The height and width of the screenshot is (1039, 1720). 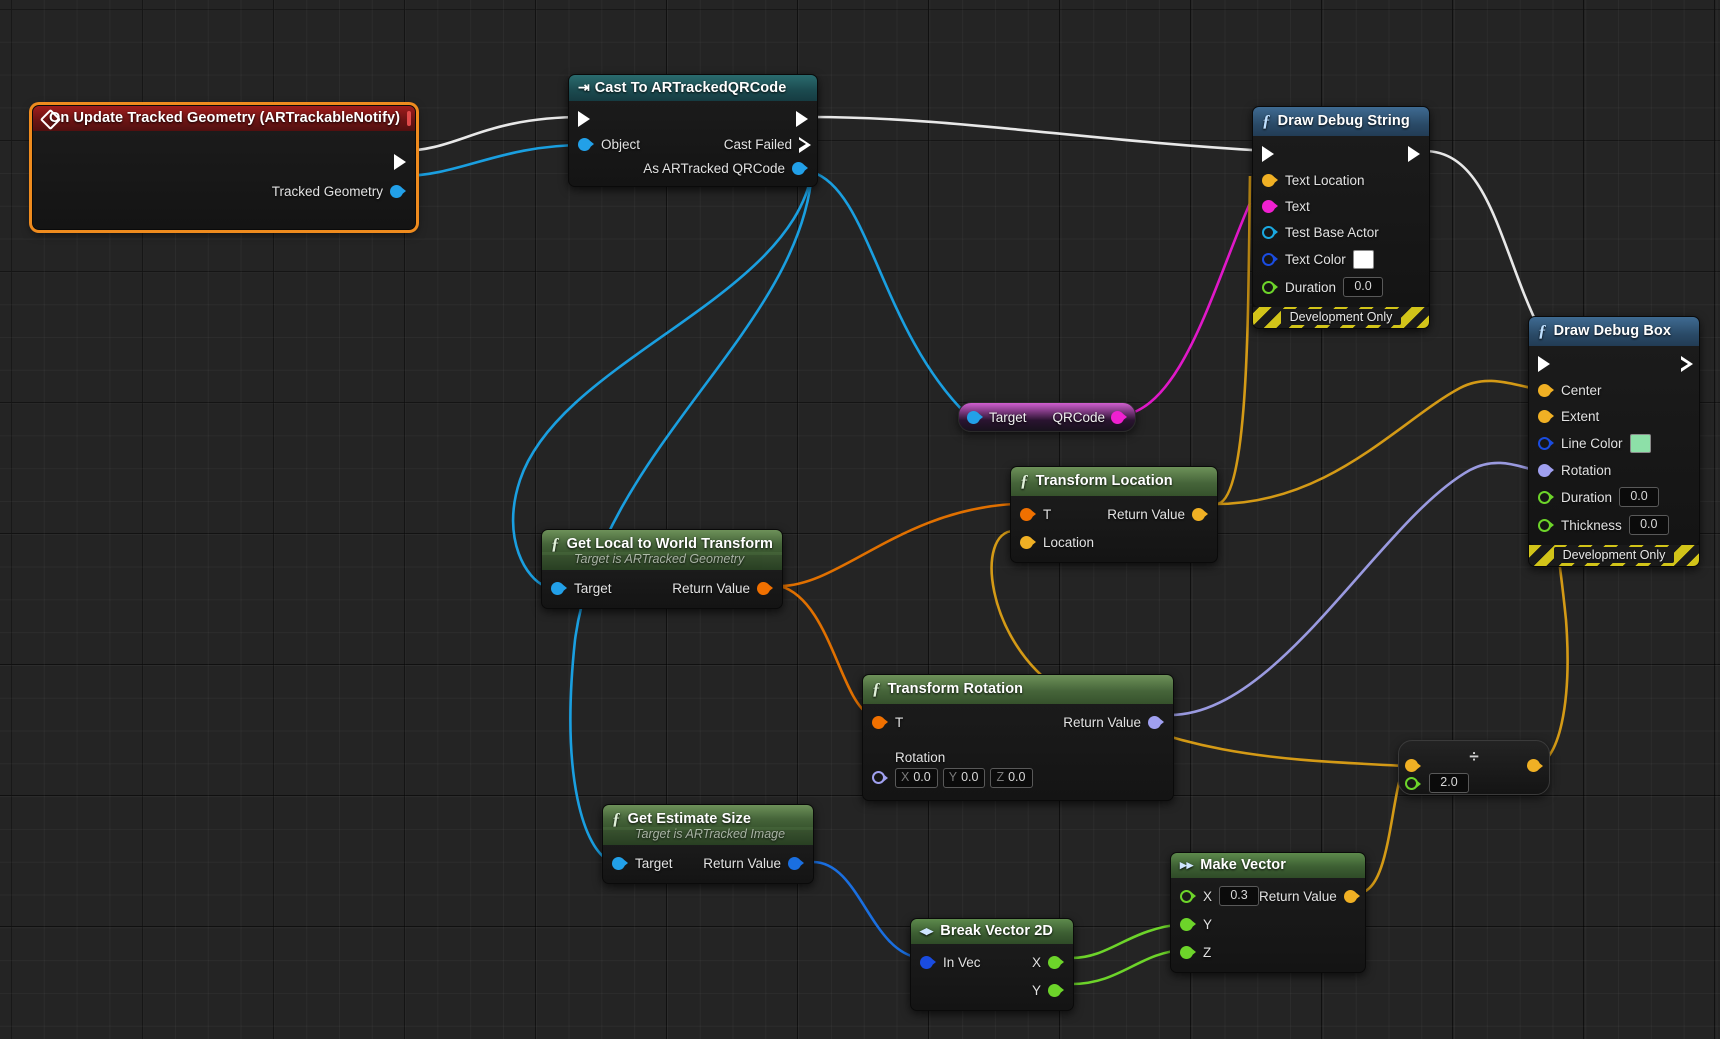 What do you see at coordinates (804, 144) in the screenshot?
I see `exec-out-cast-failed-icon` at bounding box center [804, 144].